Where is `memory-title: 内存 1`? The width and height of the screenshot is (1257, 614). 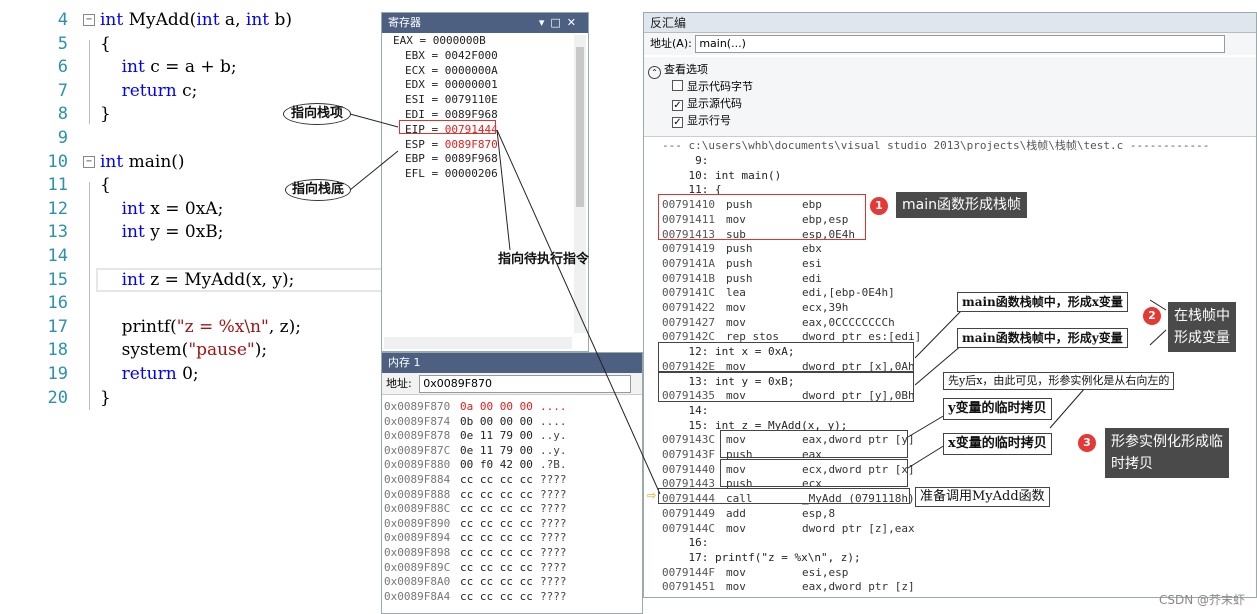 memory-title: 内存 1 is located at coordinates (404, 362).